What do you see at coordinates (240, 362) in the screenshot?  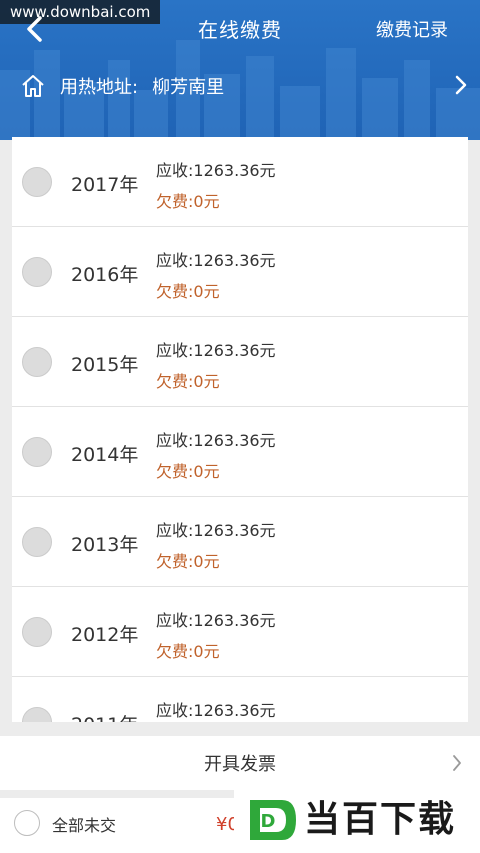 I see `year-row: 2015年 应收:1263.36元 欠费:0元` at bounding box center [240, 362].